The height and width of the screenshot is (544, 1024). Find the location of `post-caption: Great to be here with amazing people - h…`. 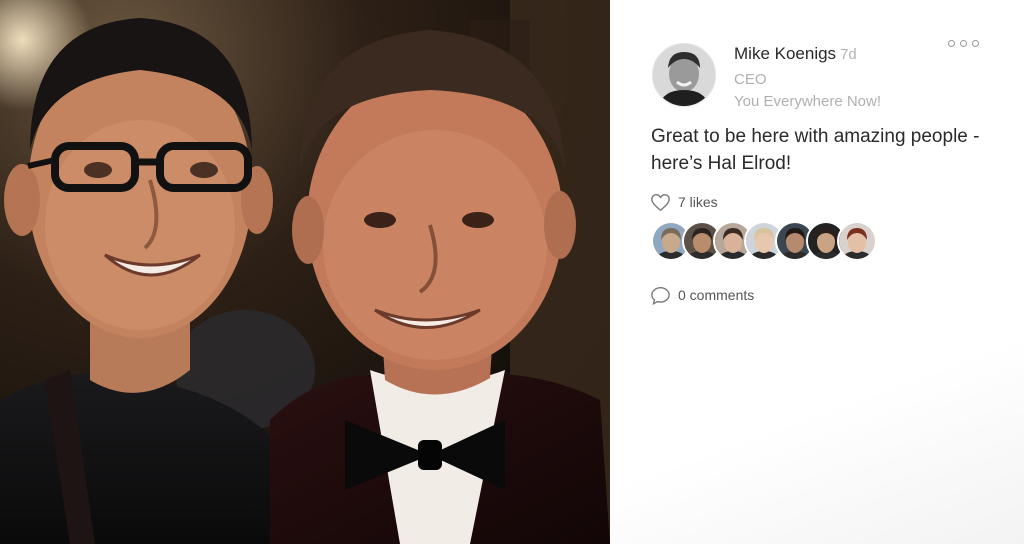

post-caption: Great to be here with amazing people - h… is located at coordinates (815, 150).